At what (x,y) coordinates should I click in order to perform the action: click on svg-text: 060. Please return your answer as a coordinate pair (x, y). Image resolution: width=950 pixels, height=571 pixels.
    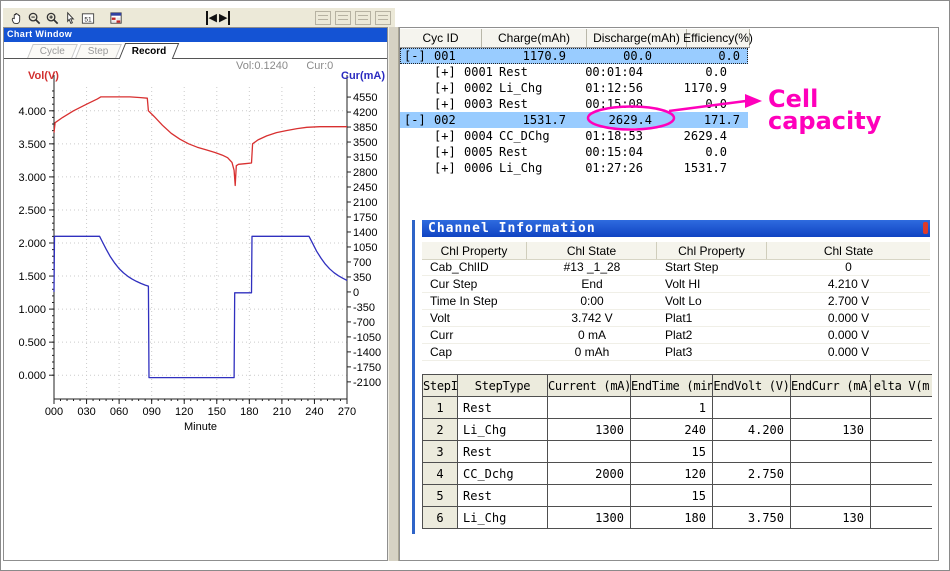
    Looking at the image, I should click on (119, 412).